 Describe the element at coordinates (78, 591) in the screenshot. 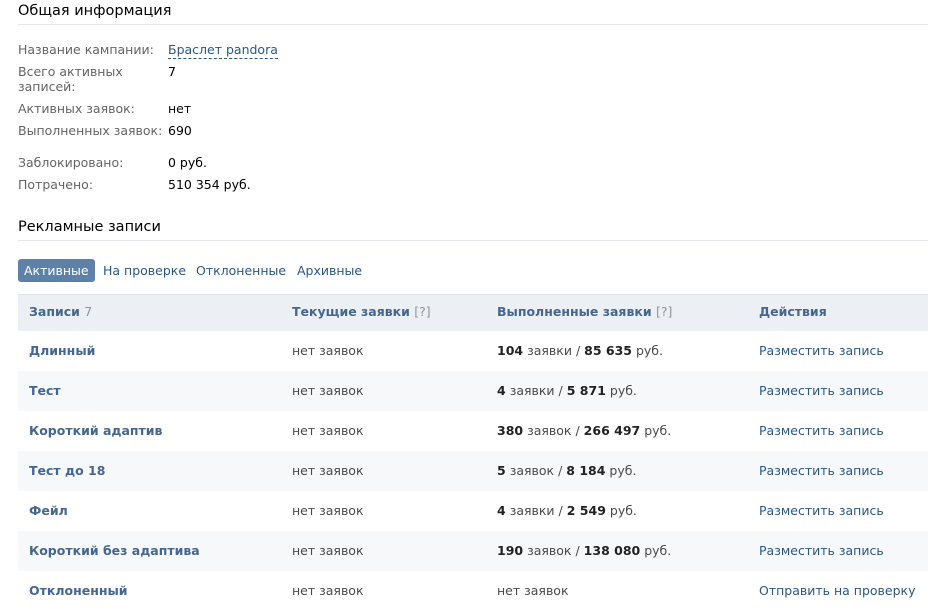

I see `post-name-link: Отклоненный` at that location.